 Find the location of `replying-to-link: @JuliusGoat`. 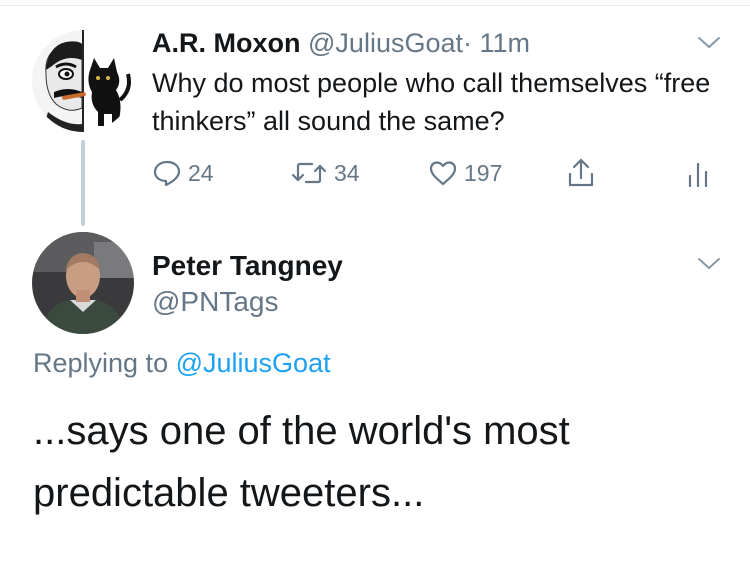

replying-to-link: @JuliusGoat is located at coordinates (253, 363).